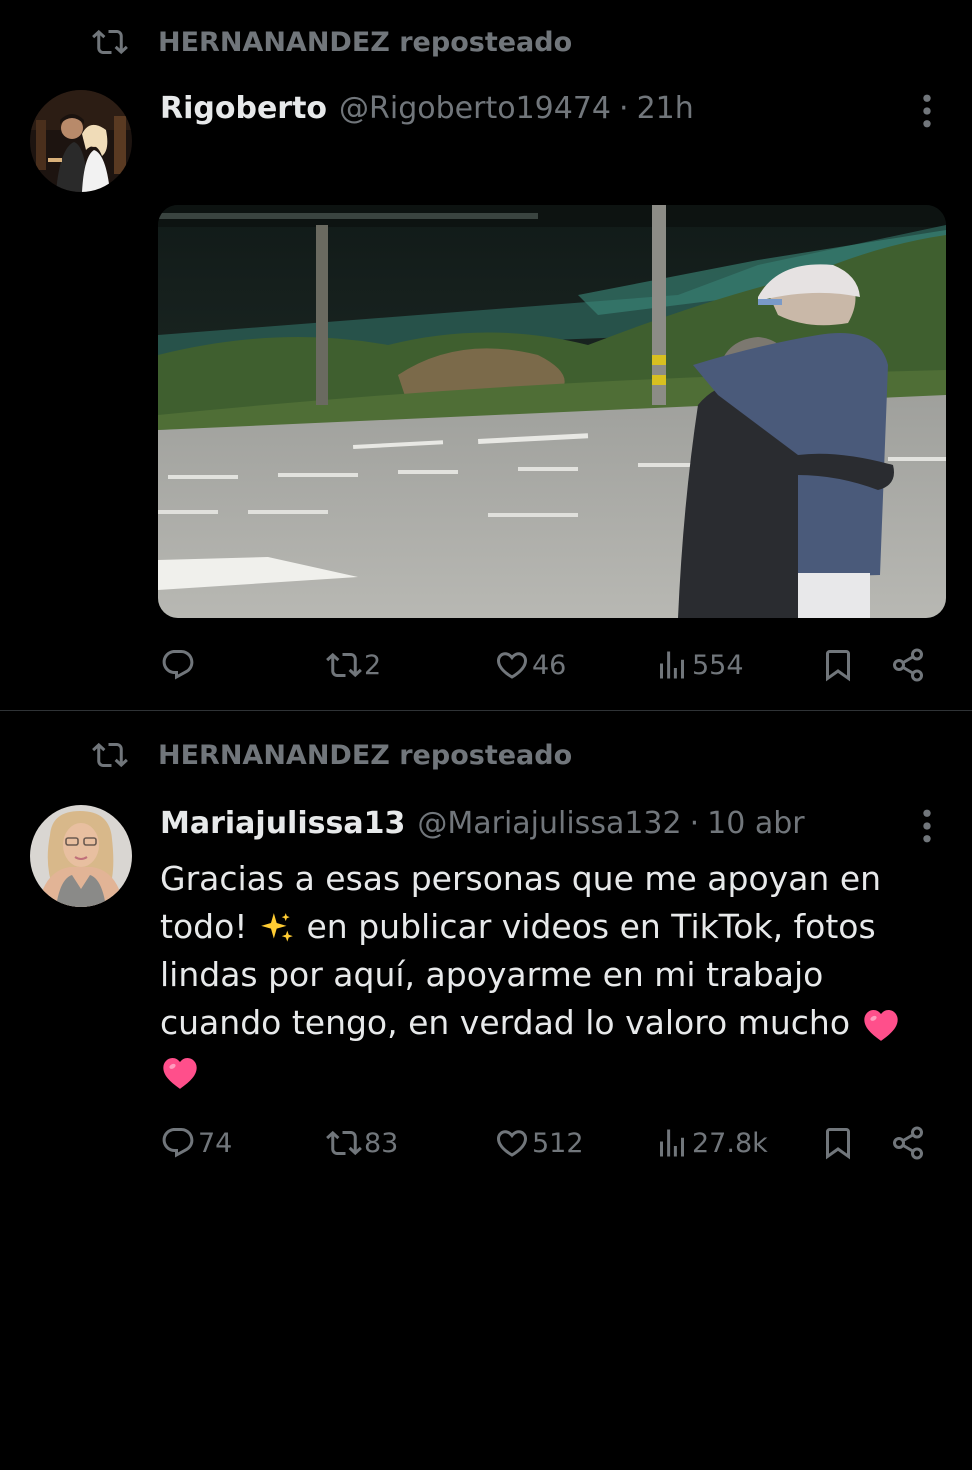  What do you see at coordinates (591, 926) in the screenshot?
I see `post-text-segment: en publicar videos en TikTok, fotos` at bounding box center [591, 926].